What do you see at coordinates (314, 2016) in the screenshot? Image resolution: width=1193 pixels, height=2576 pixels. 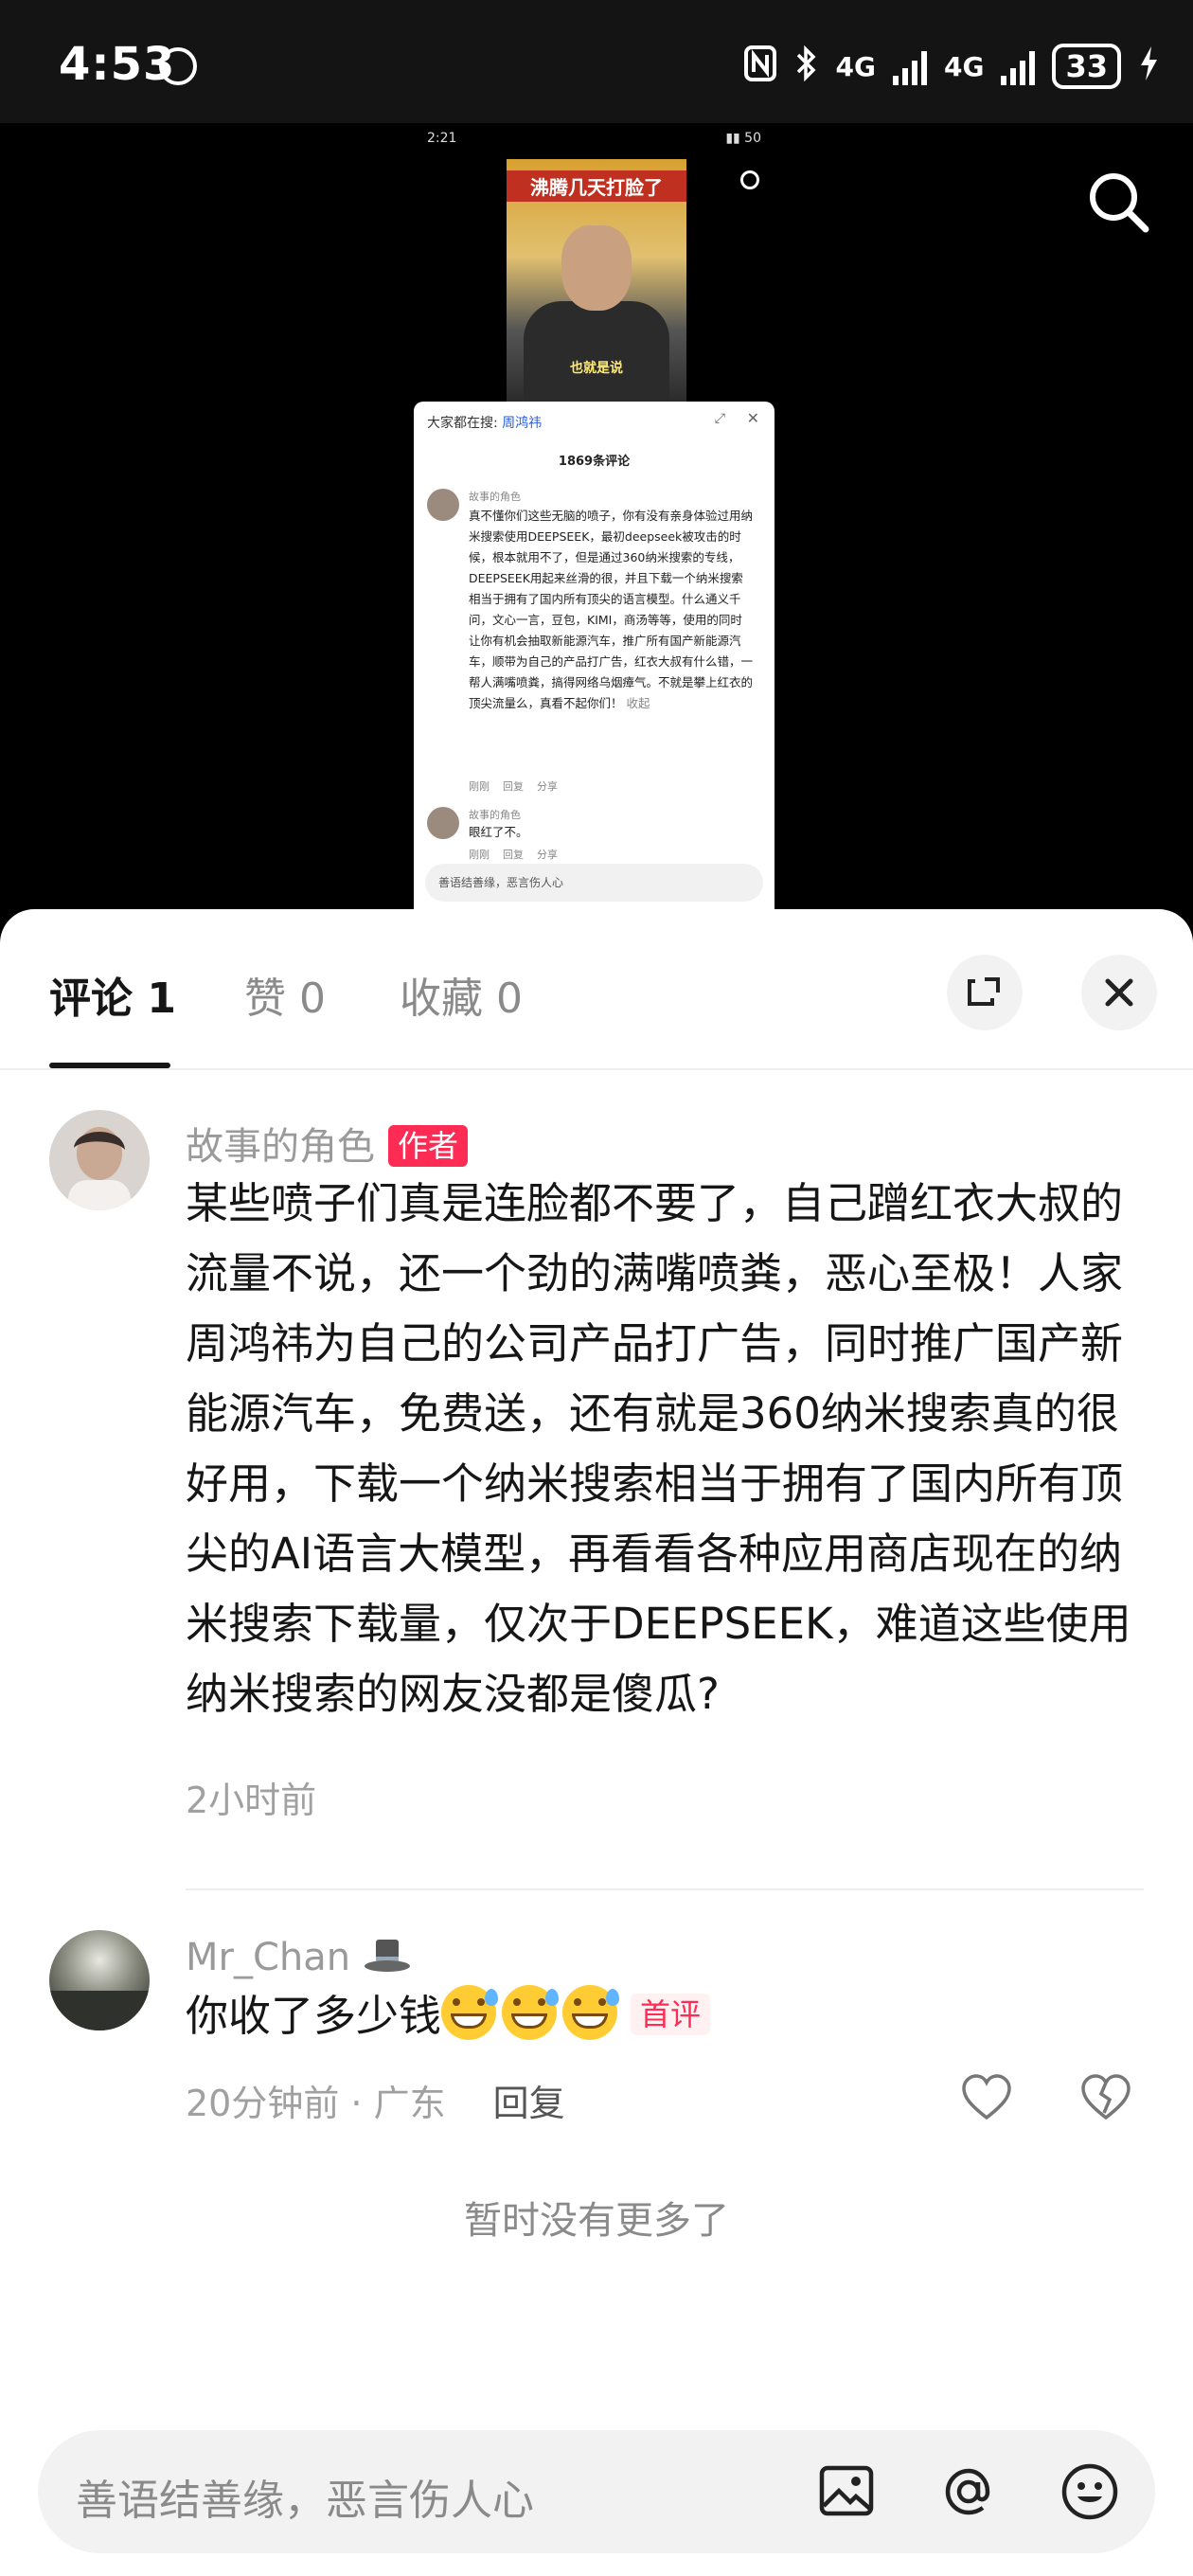 I see `comment-body: 你收了多少钱` at bounding box center [314, 2016].